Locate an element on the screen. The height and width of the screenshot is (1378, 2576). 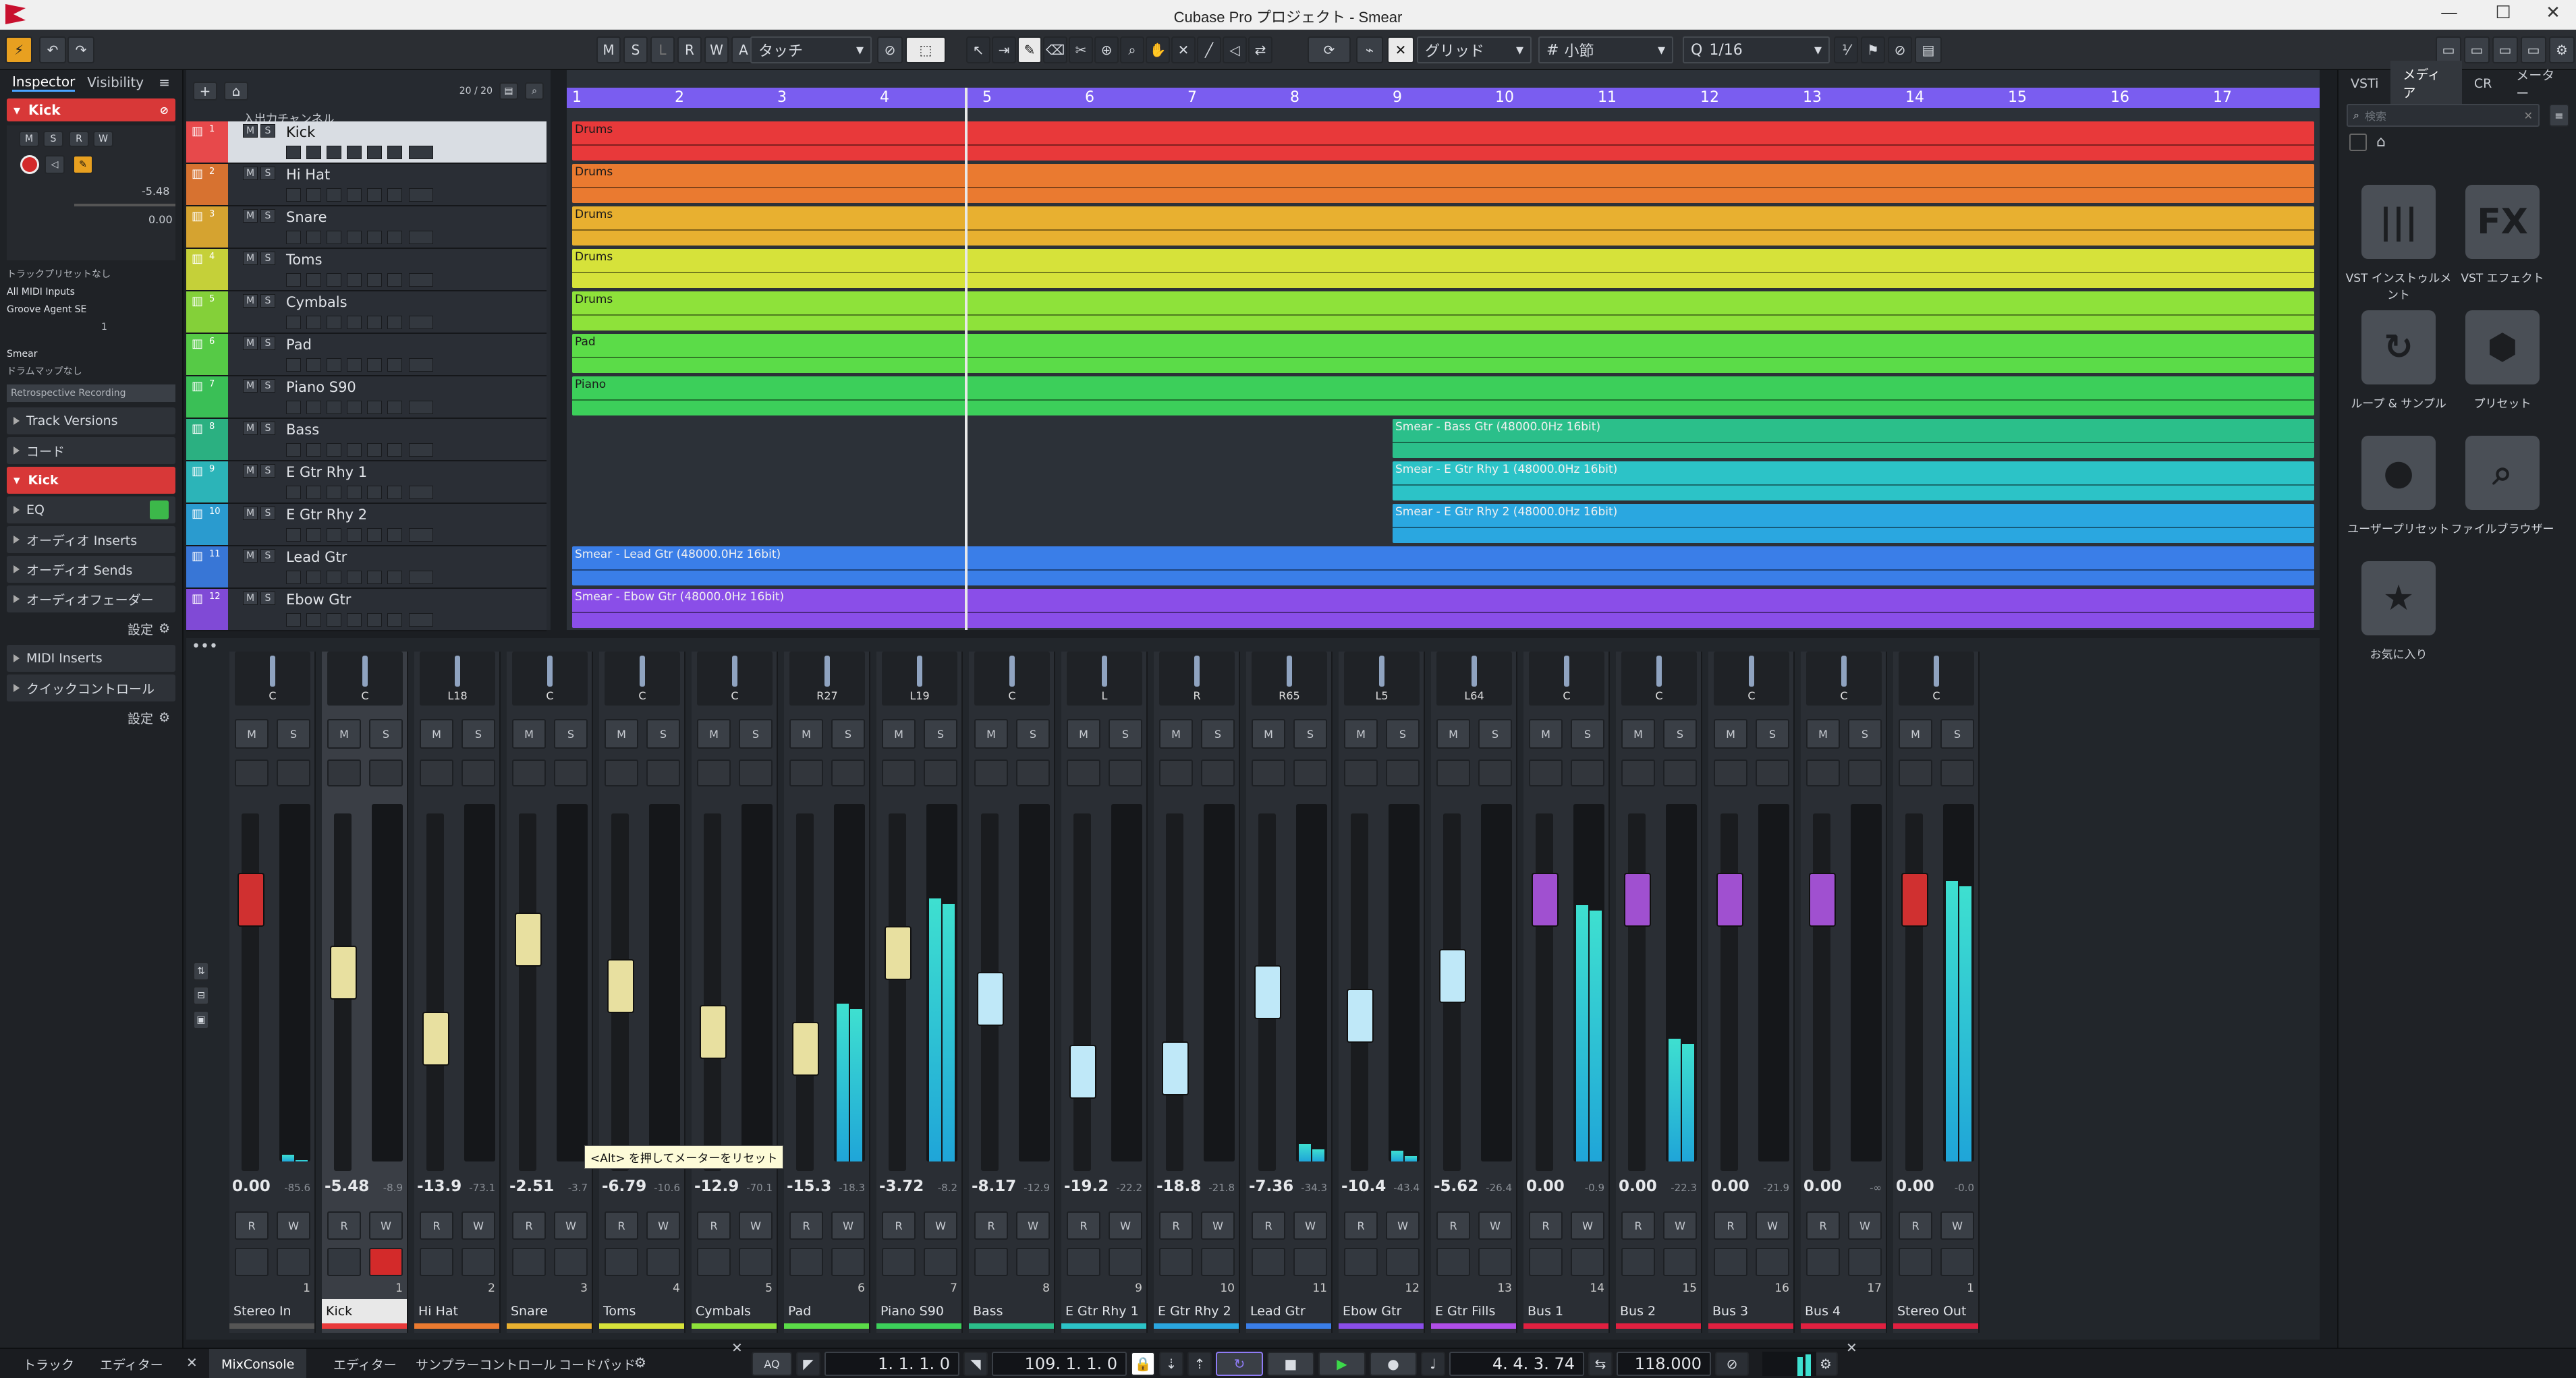
track-row: ▥ 12 M S Ebow Gtr is located at coordinates (366, 610).